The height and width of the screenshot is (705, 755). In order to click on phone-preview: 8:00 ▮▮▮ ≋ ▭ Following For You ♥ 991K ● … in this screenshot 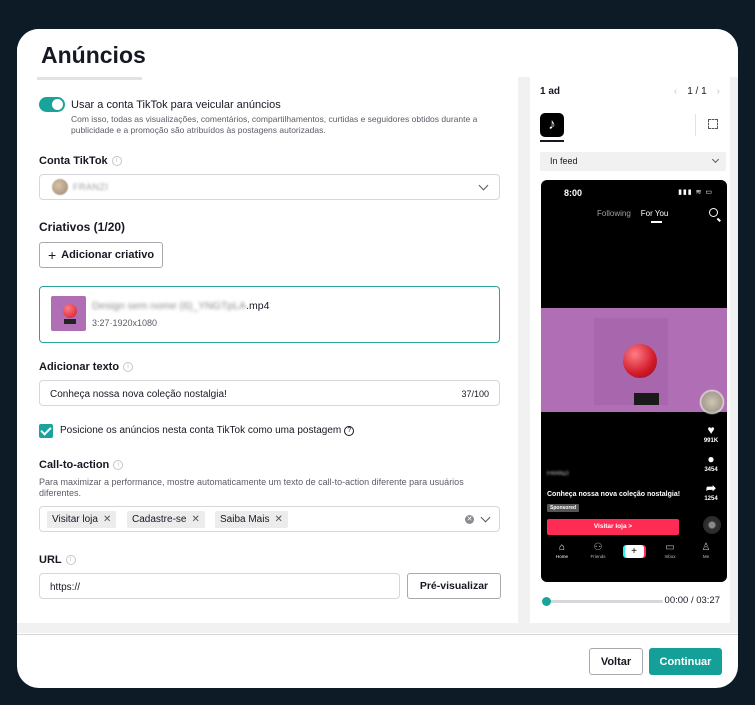, I will do `click(634, 381)`.